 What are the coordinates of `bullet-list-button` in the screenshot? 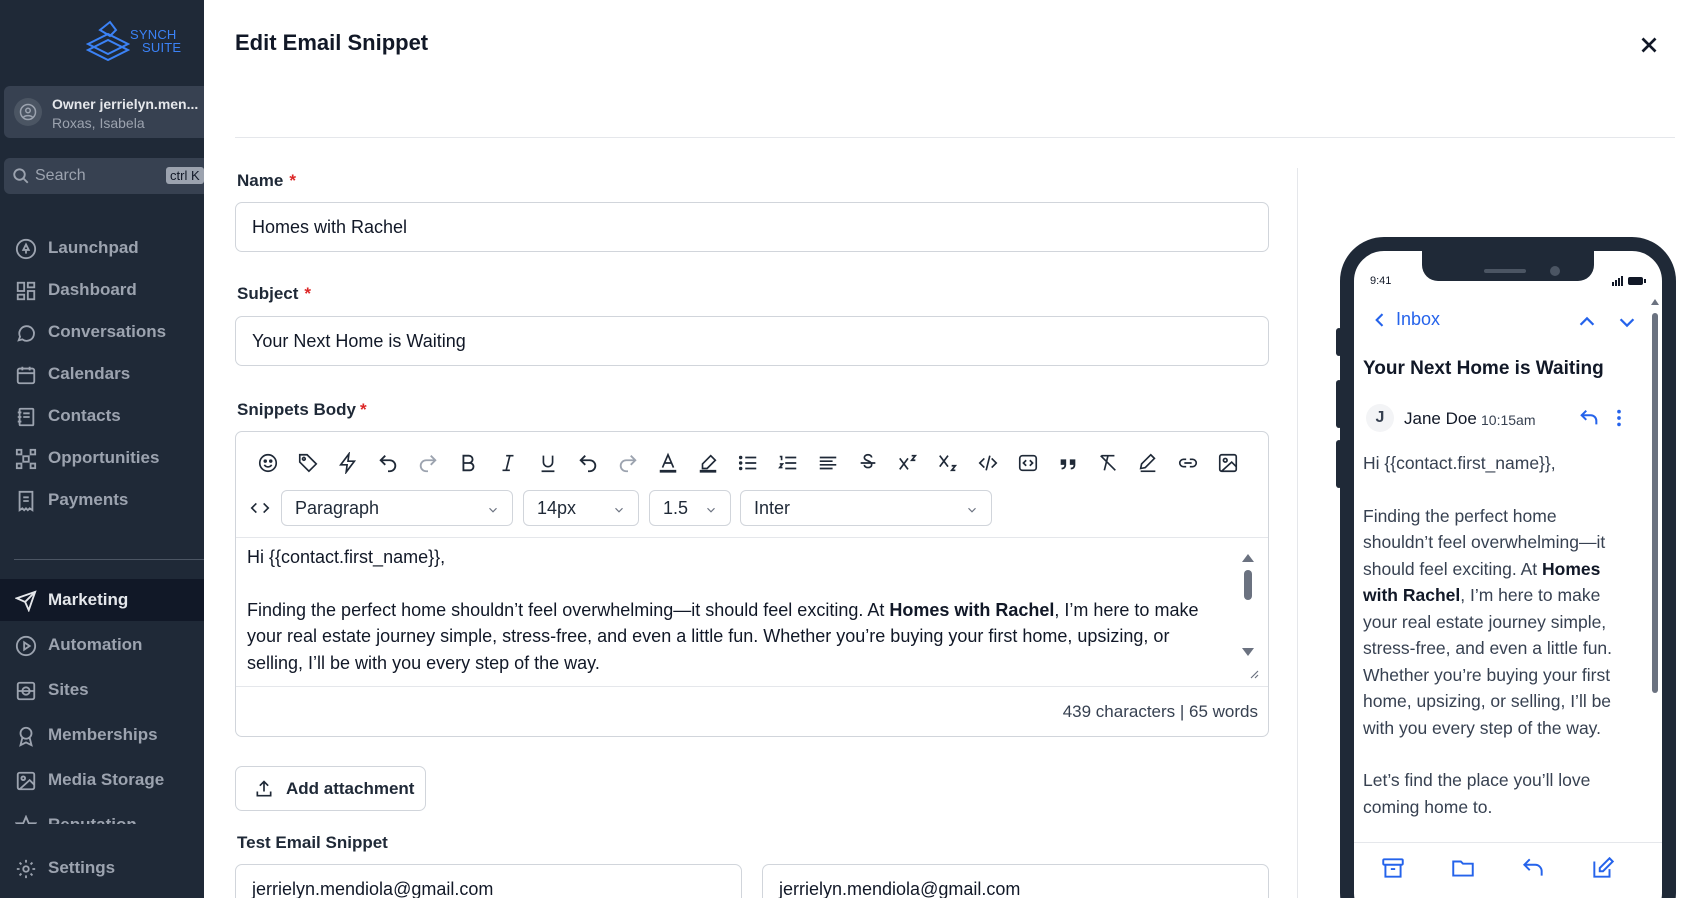 It's located at (748, 463).